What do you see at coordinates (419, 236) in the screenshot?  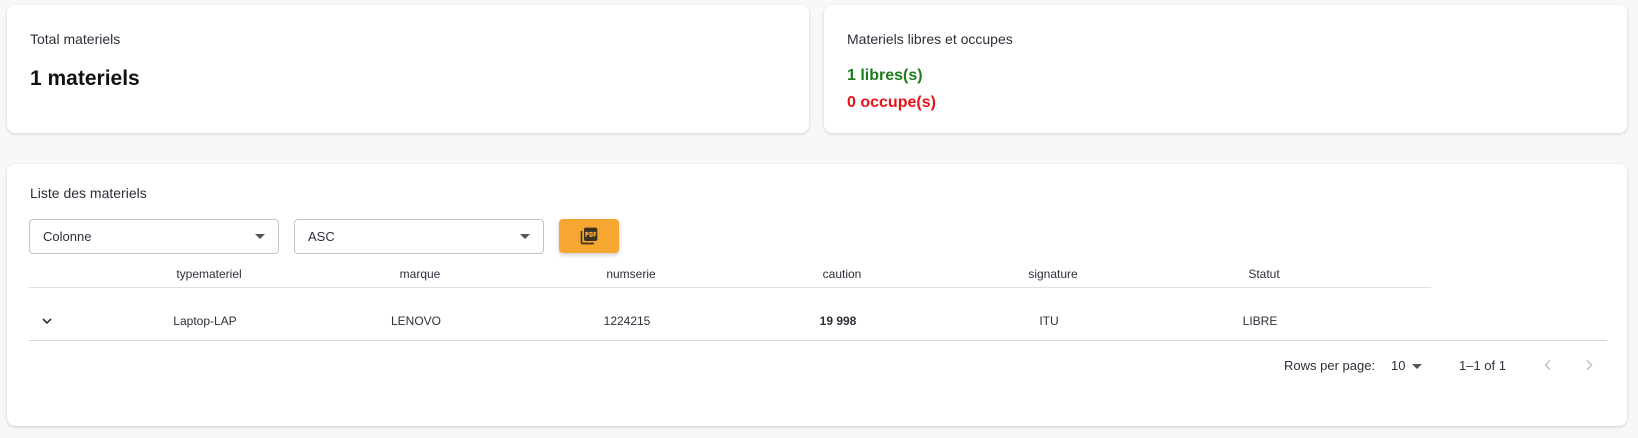 I see `order-select: ASC` at bounding box center [419, 236].